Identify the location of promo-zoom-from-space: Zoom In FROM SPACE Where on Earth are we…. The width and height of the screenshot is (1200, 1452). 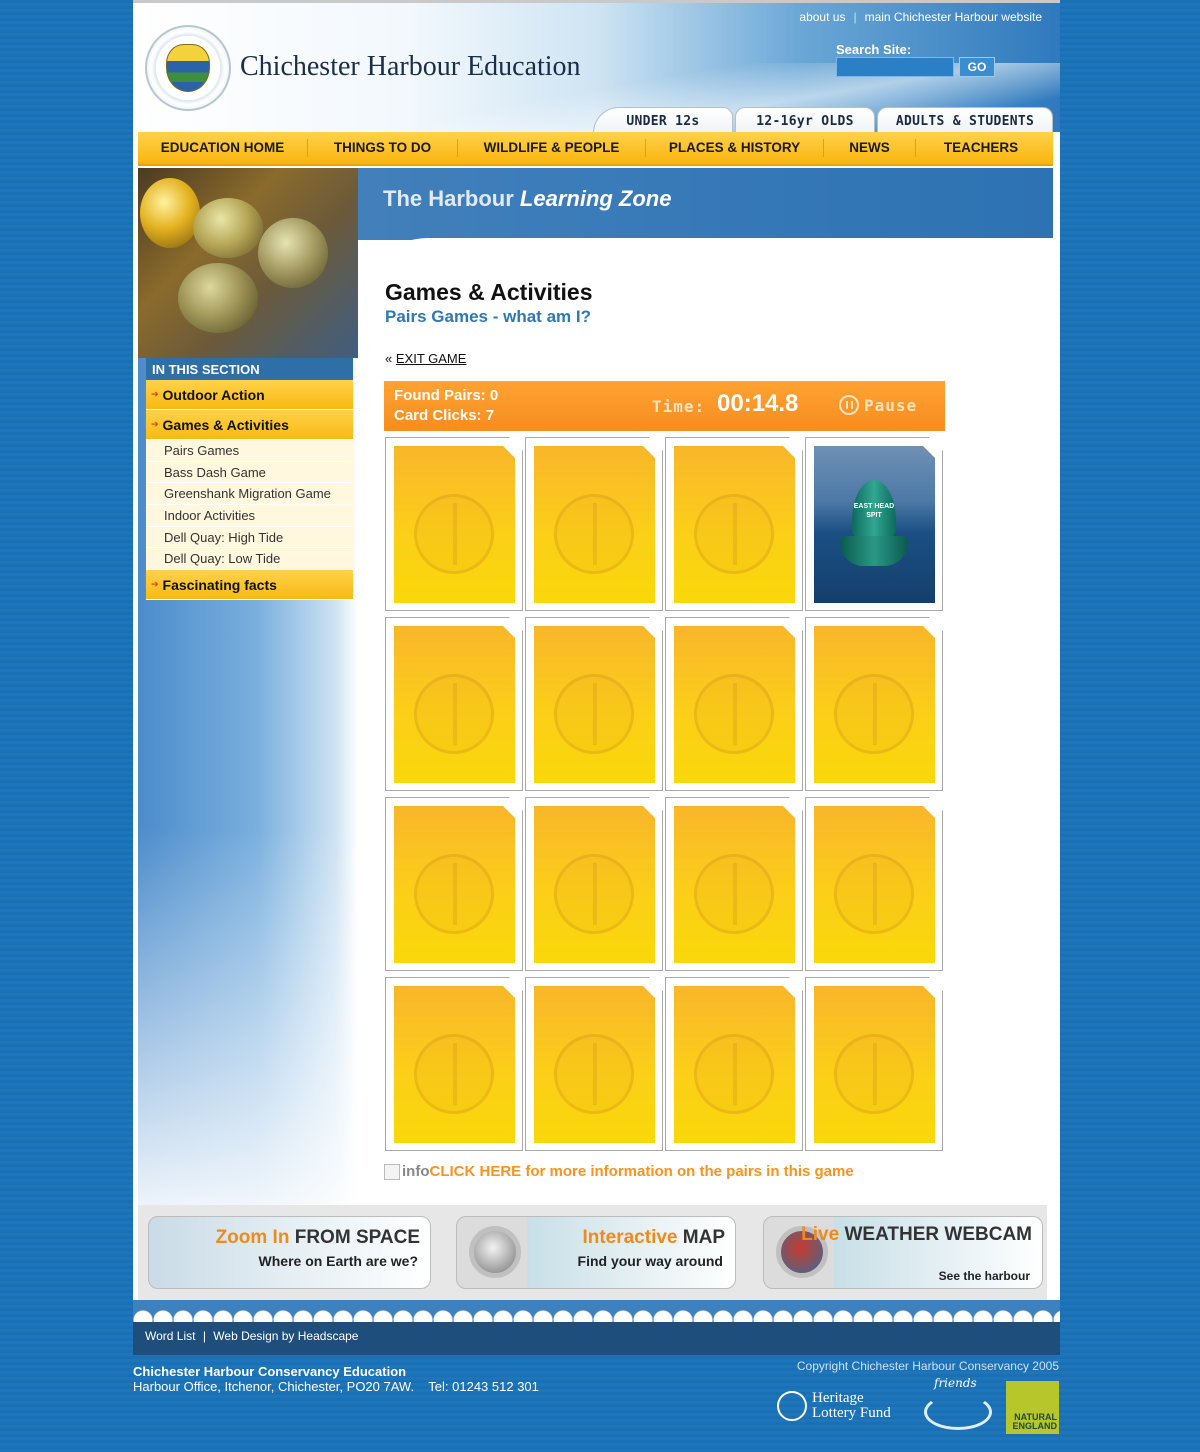
(289, 1252).